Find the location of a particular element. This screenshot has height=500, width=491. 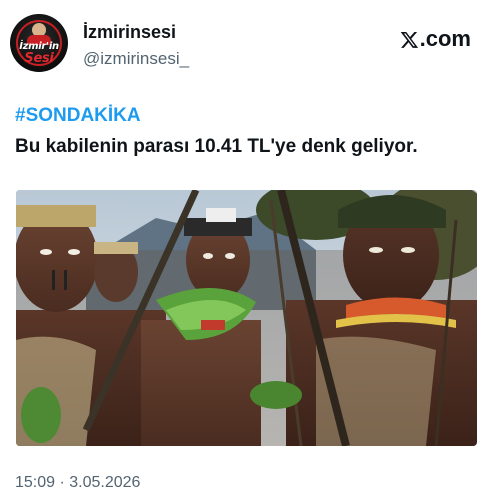

tweet-timestamp: 15:09 · 3.05.2026 is located at coordinates (77, 483).